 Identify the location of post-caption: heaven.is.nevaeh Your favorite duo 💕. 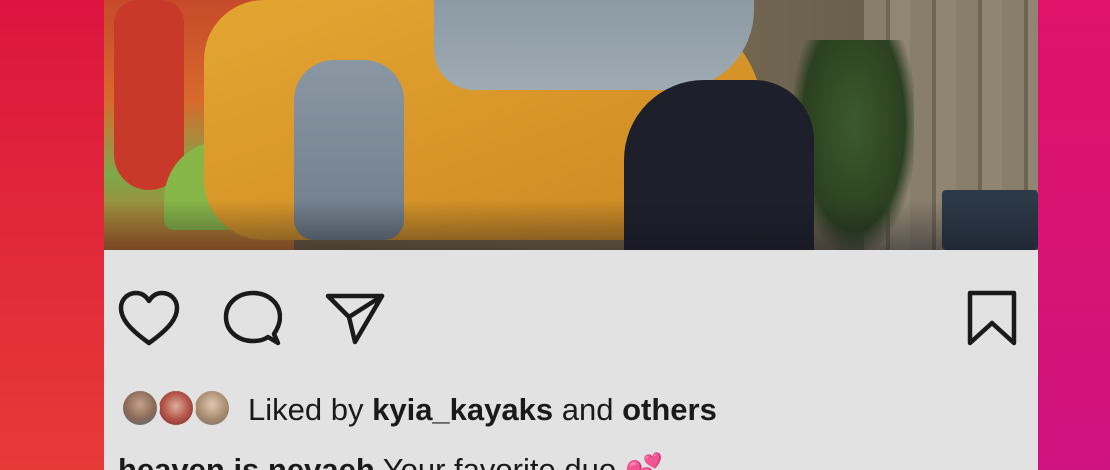
(390, 461).